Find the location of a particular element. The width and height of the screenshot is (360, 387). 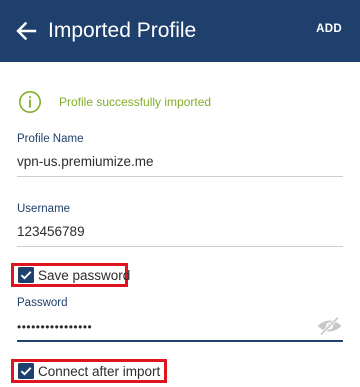

connect-after-import-checkbox: Connect after import is located at coordinates (89, 371).